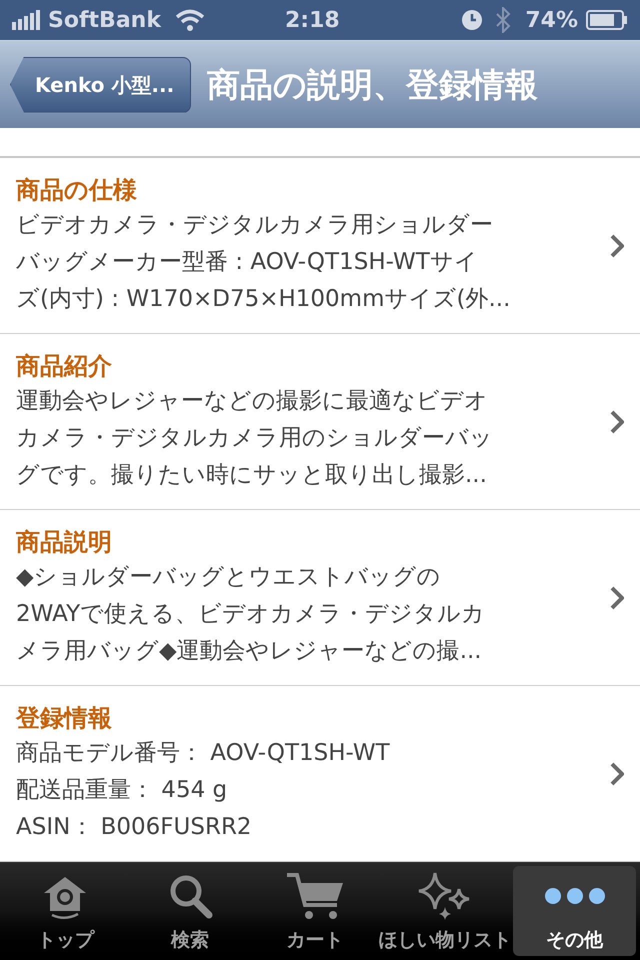  Describe the element at coordinates (104, 20) in the screenshot. I see `carrier-name: SoftBank` at that location.